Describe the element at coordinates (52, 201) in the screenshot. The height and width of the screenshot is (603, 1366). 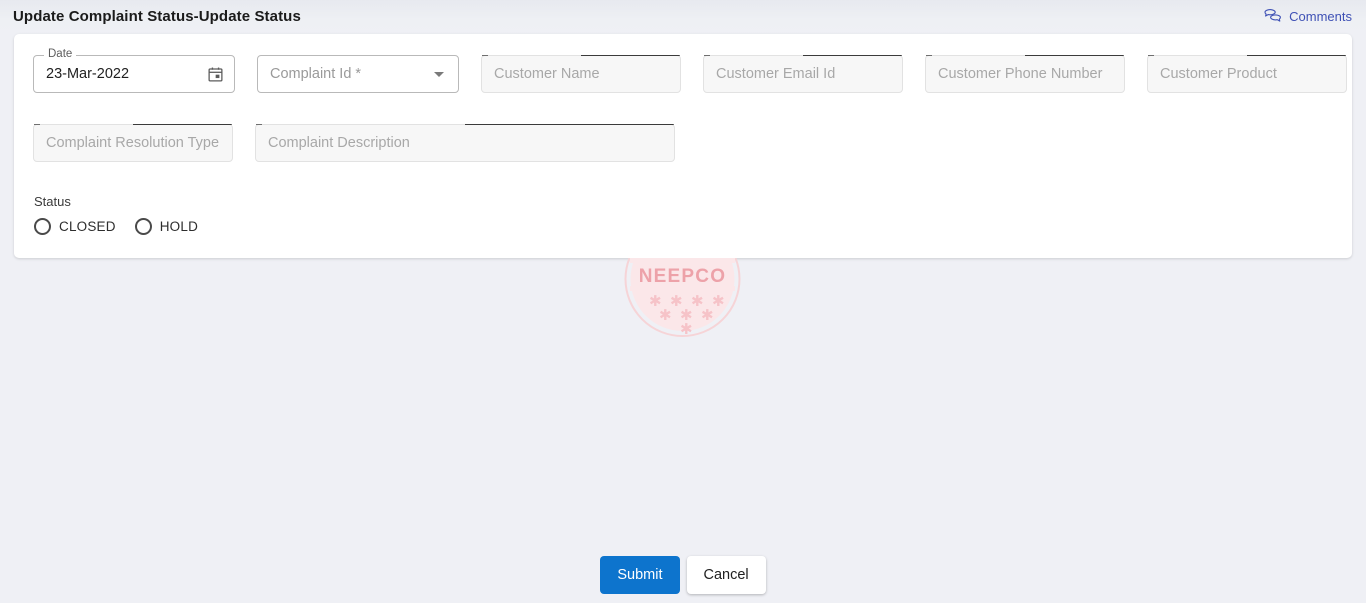
I see `status-group-label: Status` at that location.